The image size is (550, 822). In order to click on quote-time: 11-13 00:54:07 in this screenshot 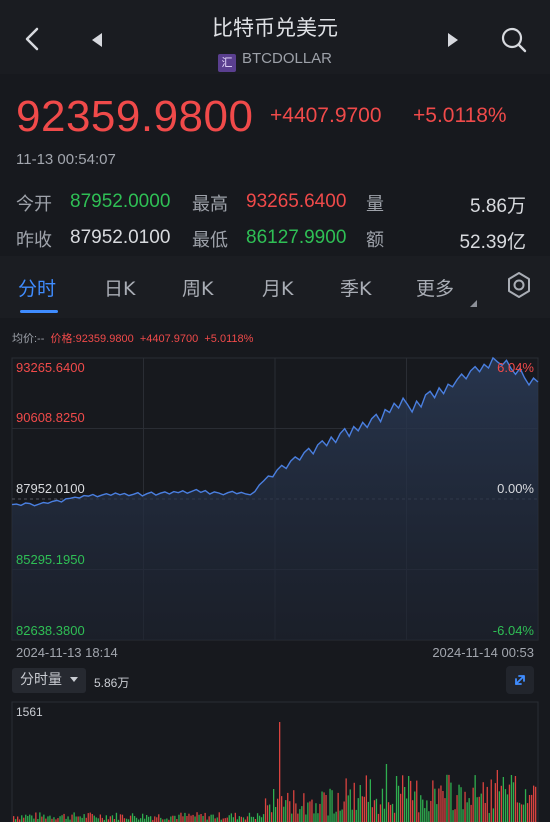, I will do `click(66, 159)`.